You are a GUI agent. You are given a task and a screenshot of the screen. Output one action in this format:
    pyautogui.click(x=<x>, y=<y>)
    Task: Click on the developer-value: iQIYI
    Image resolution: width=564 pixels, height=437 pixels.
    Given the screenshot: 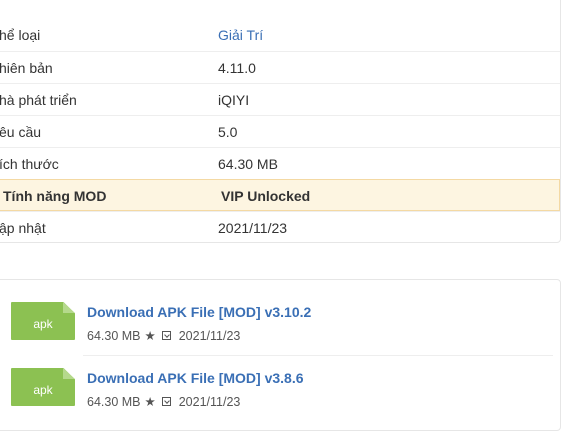 What is the action you would take?
    pyautogui.click(x=234, y=100)
    